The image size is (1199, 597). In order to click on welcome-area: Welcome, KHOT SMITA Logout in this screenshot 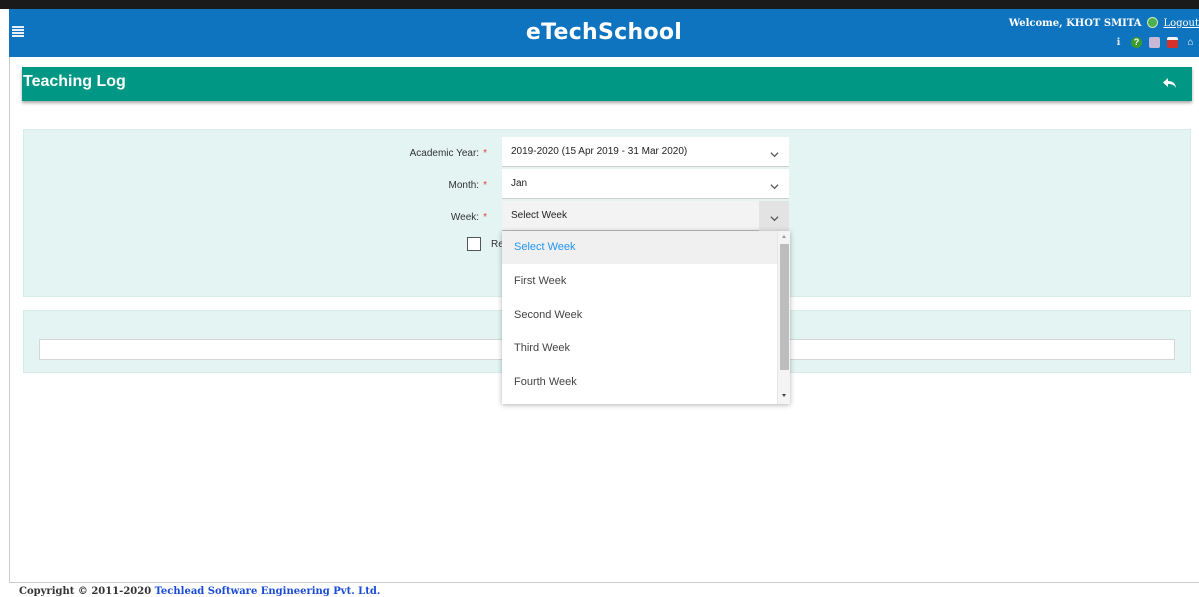, I will do `click(1104, 23)`.